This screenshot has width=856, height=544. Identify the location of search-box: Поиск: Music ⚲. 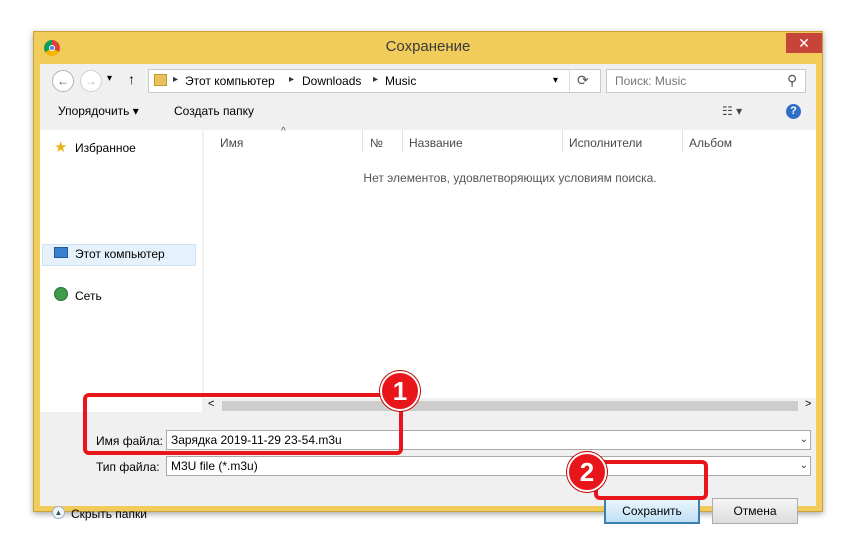
(706, 81).